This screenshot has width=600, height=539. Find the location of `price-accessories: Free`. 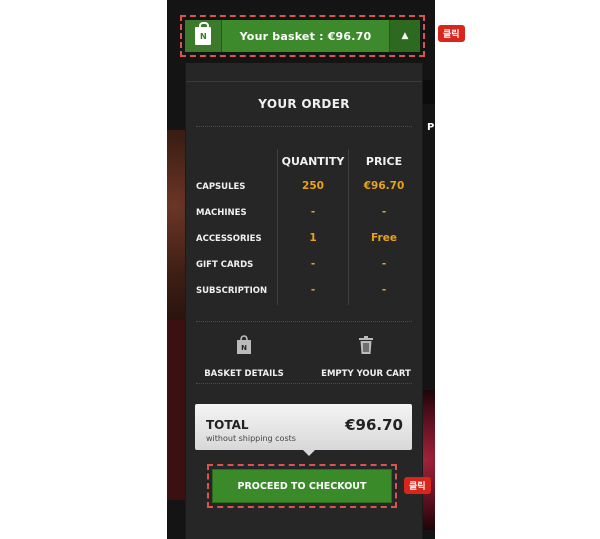

price-accessories: Free is located at coordinates (384, 238).